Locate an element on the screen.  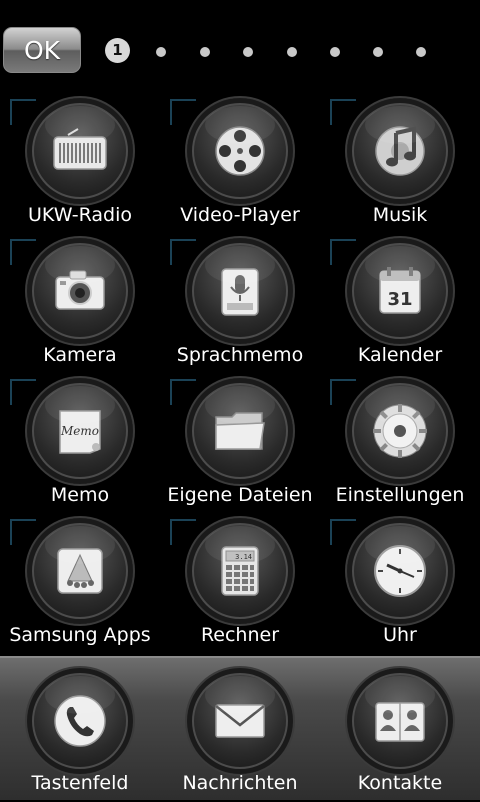
calculator-display-text: 3.14 is located at coordinates (243, 557).